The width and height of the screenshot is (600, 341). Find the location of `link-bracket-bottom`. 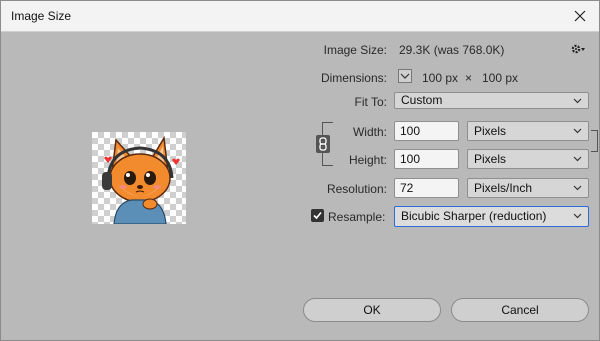

link-bracket-bottom is located at coordinates (327, 159).